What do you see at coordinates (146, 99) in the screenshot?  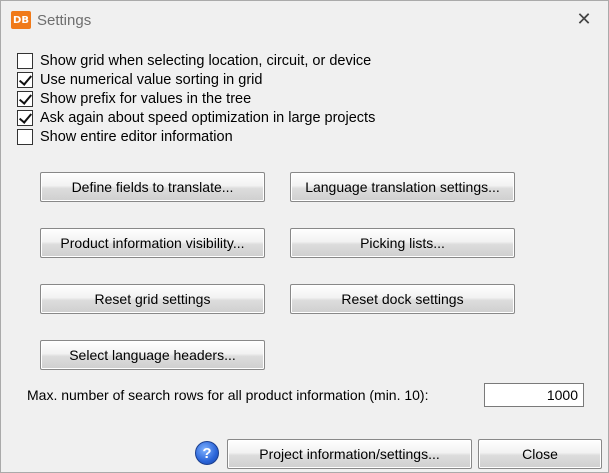 I see `option-label: Show prefix for values in the tree` at bounding box center [146, 99].